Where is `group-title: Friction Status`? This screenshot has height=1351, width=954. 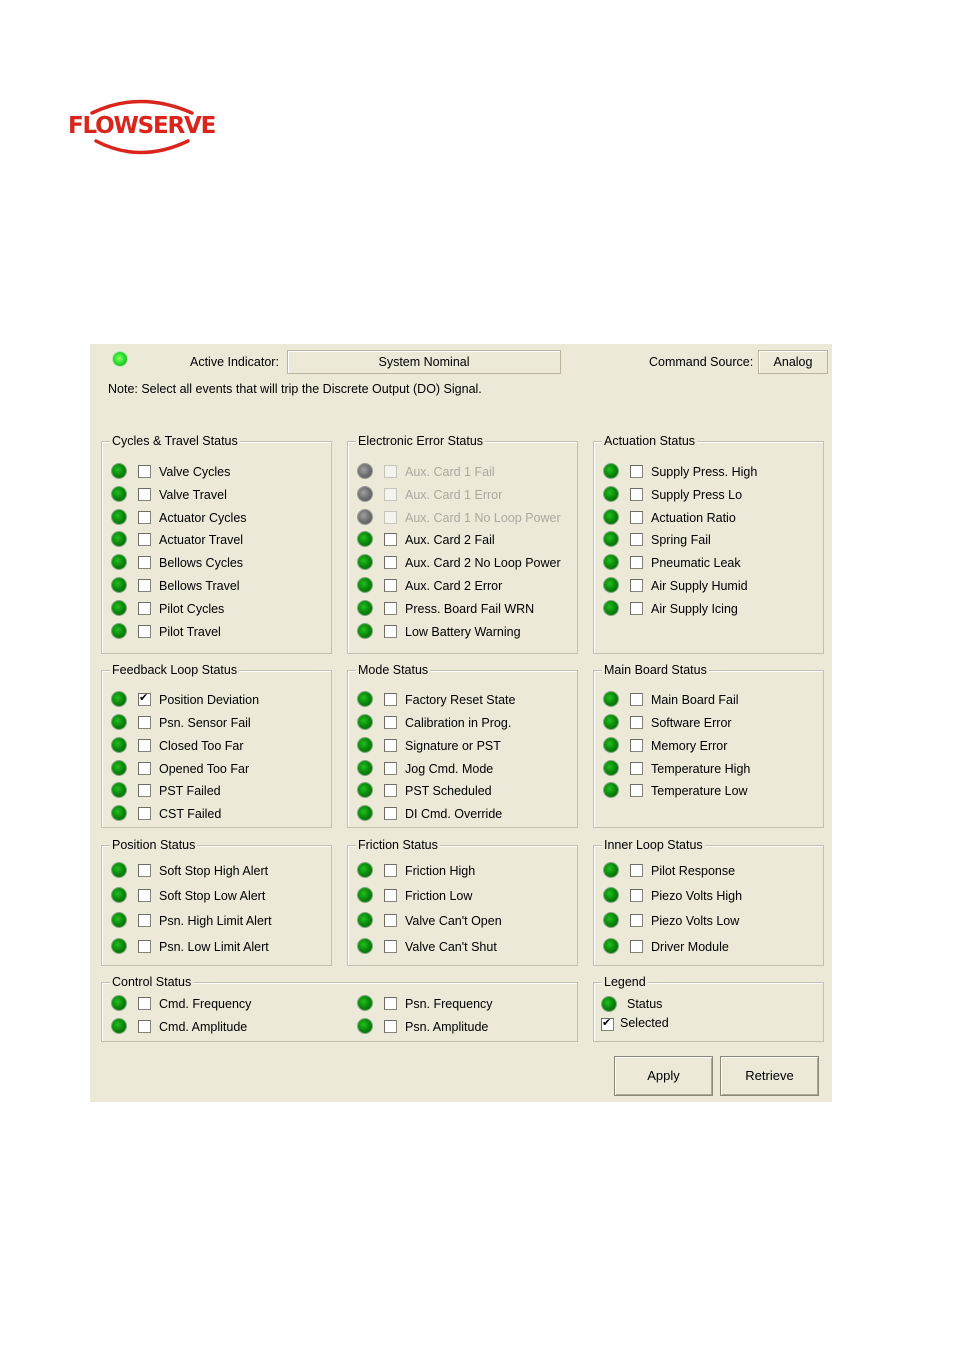 group-title: Friction Status is located at coordinates (398, 845).